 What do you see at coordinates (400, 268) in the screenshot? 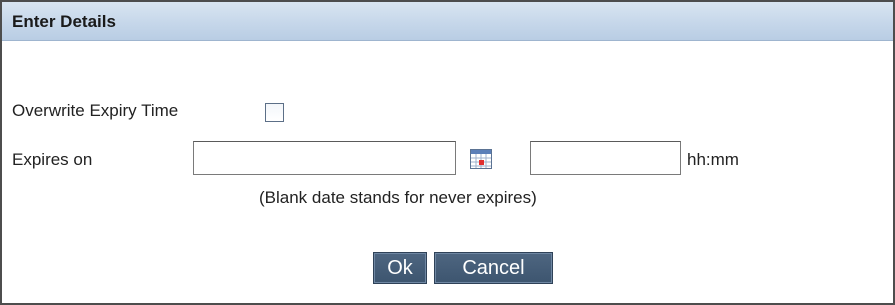
I see `ok-button: Ok` at bounding box center [400, 268].